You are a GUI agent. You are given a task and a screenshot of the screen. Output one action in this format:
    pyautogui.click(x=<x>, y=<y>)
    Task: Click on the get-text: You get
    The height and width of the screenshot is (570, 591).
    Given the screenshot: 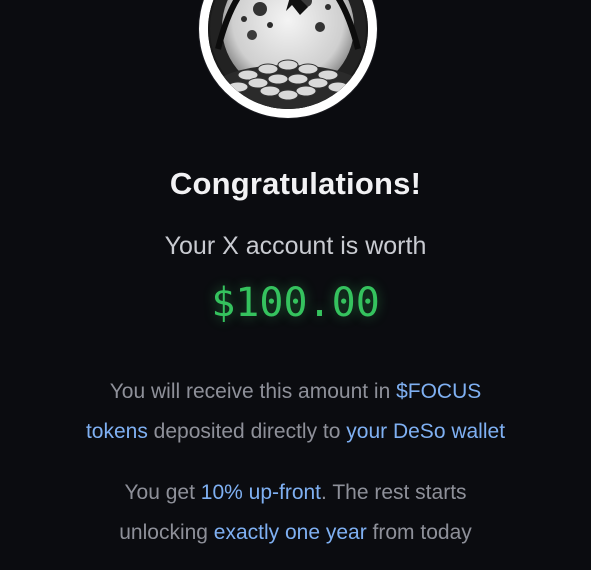 What is the action you would take?
    pyautogui.click(x=162, y=492)
    